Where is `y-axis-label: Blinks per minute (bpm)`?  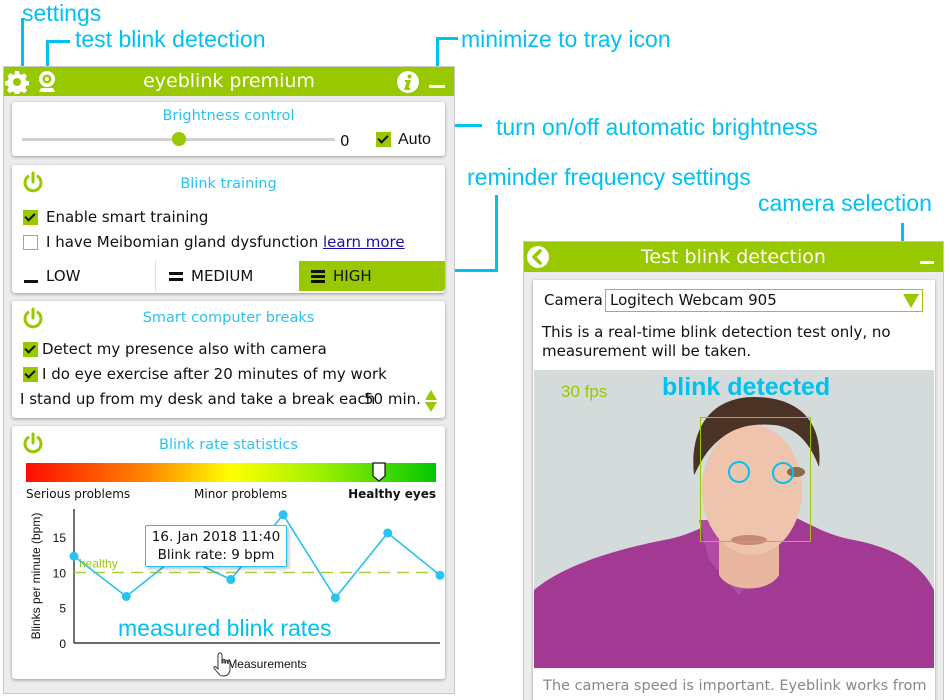 y-axis-label: Blinks per minute (bpm) is located at coordinates (36, 576).